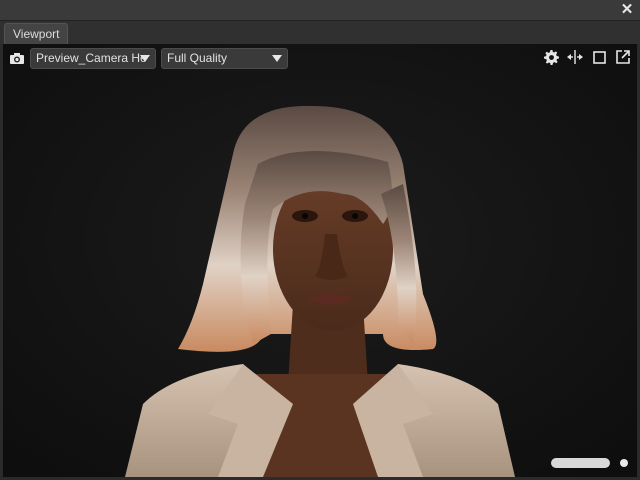 The width and height of the screenshot is (640, 480). I want to click on fit-icon, so click(575, 57).